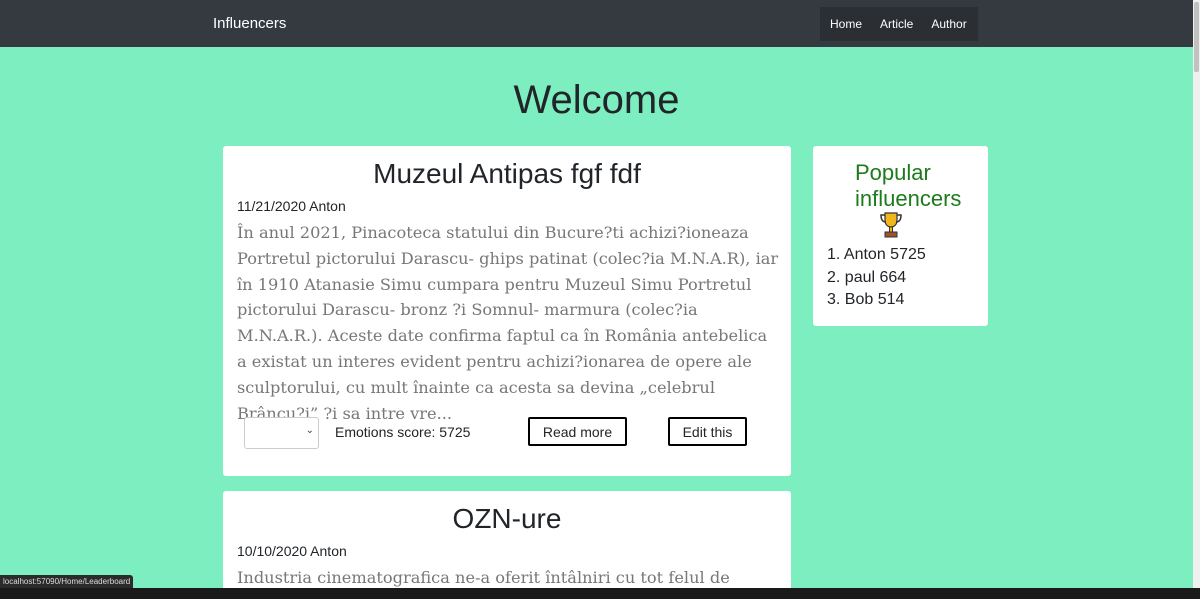 The image size is (1200, 599). What do you see at coordinates (309, 430) in the screenshot?
I see `chevron-down-icon: ⌄` at bounding box center [309, 430].